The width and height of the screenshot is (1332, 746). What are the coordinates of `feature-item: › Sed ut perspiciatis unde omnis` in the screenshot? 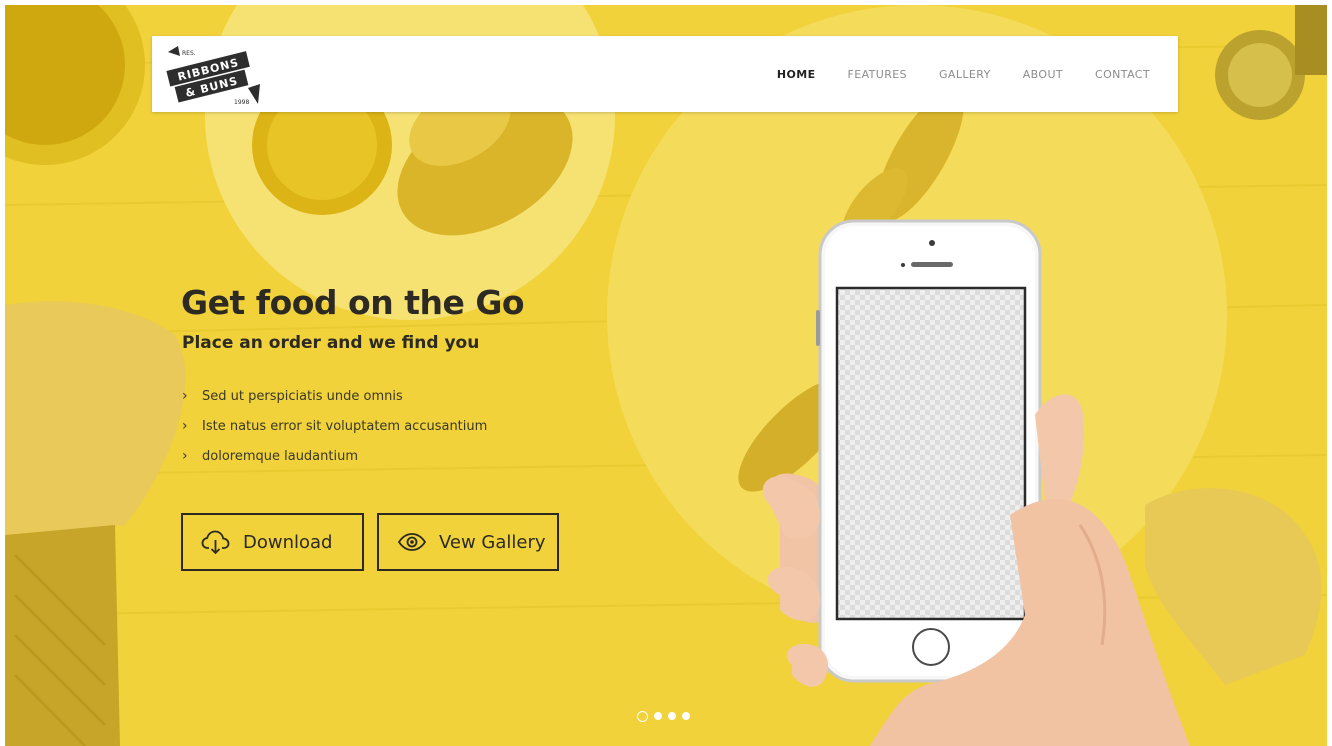 It's located at (334, 396).